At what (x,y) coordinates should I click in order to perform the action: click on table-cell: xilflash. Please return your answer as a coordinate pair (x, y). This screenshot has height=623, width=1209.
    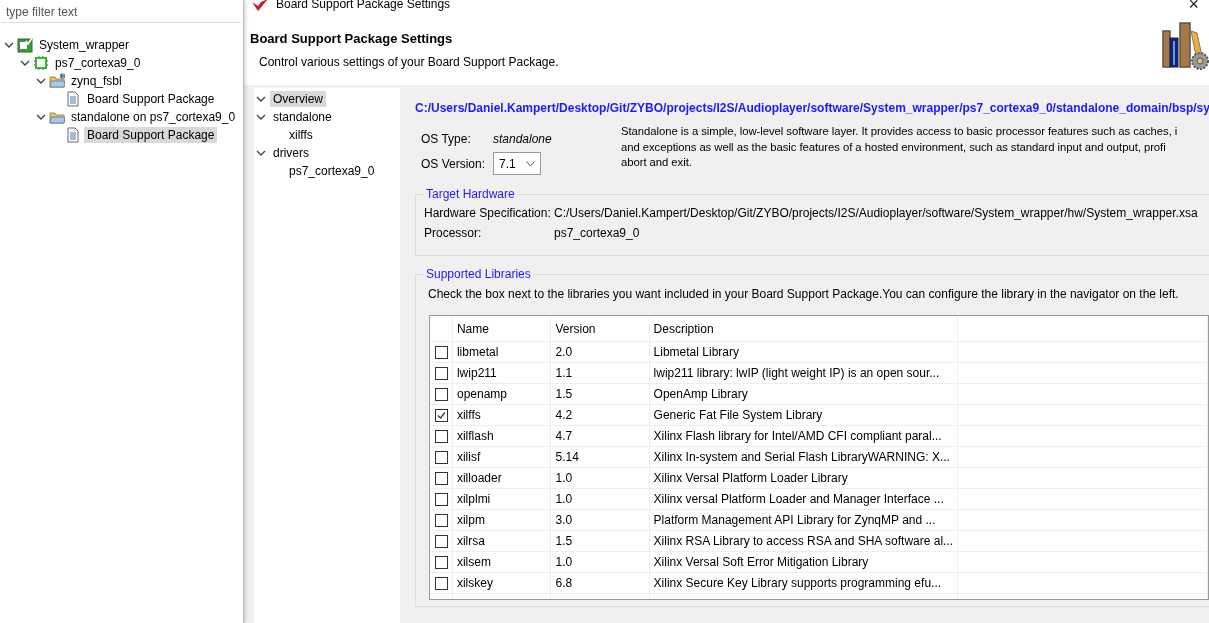
    Looking at the image, I should click on (501, 436).